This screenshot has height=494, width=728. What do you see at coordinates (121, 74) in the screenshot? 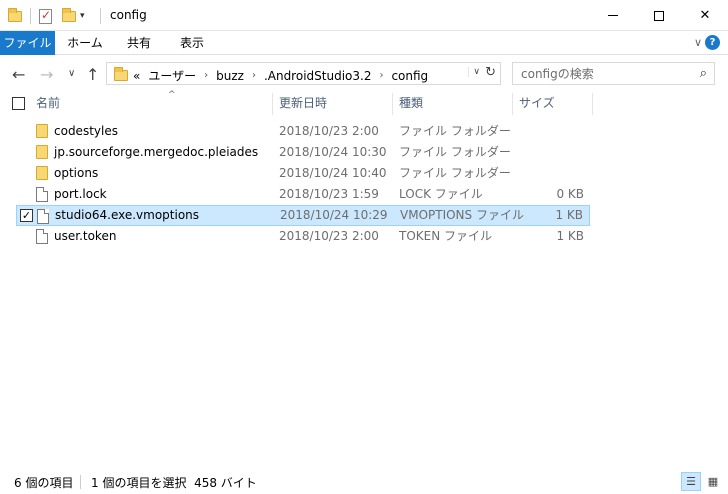
I see `address-folder-icon` at bounding box center [121, 74].